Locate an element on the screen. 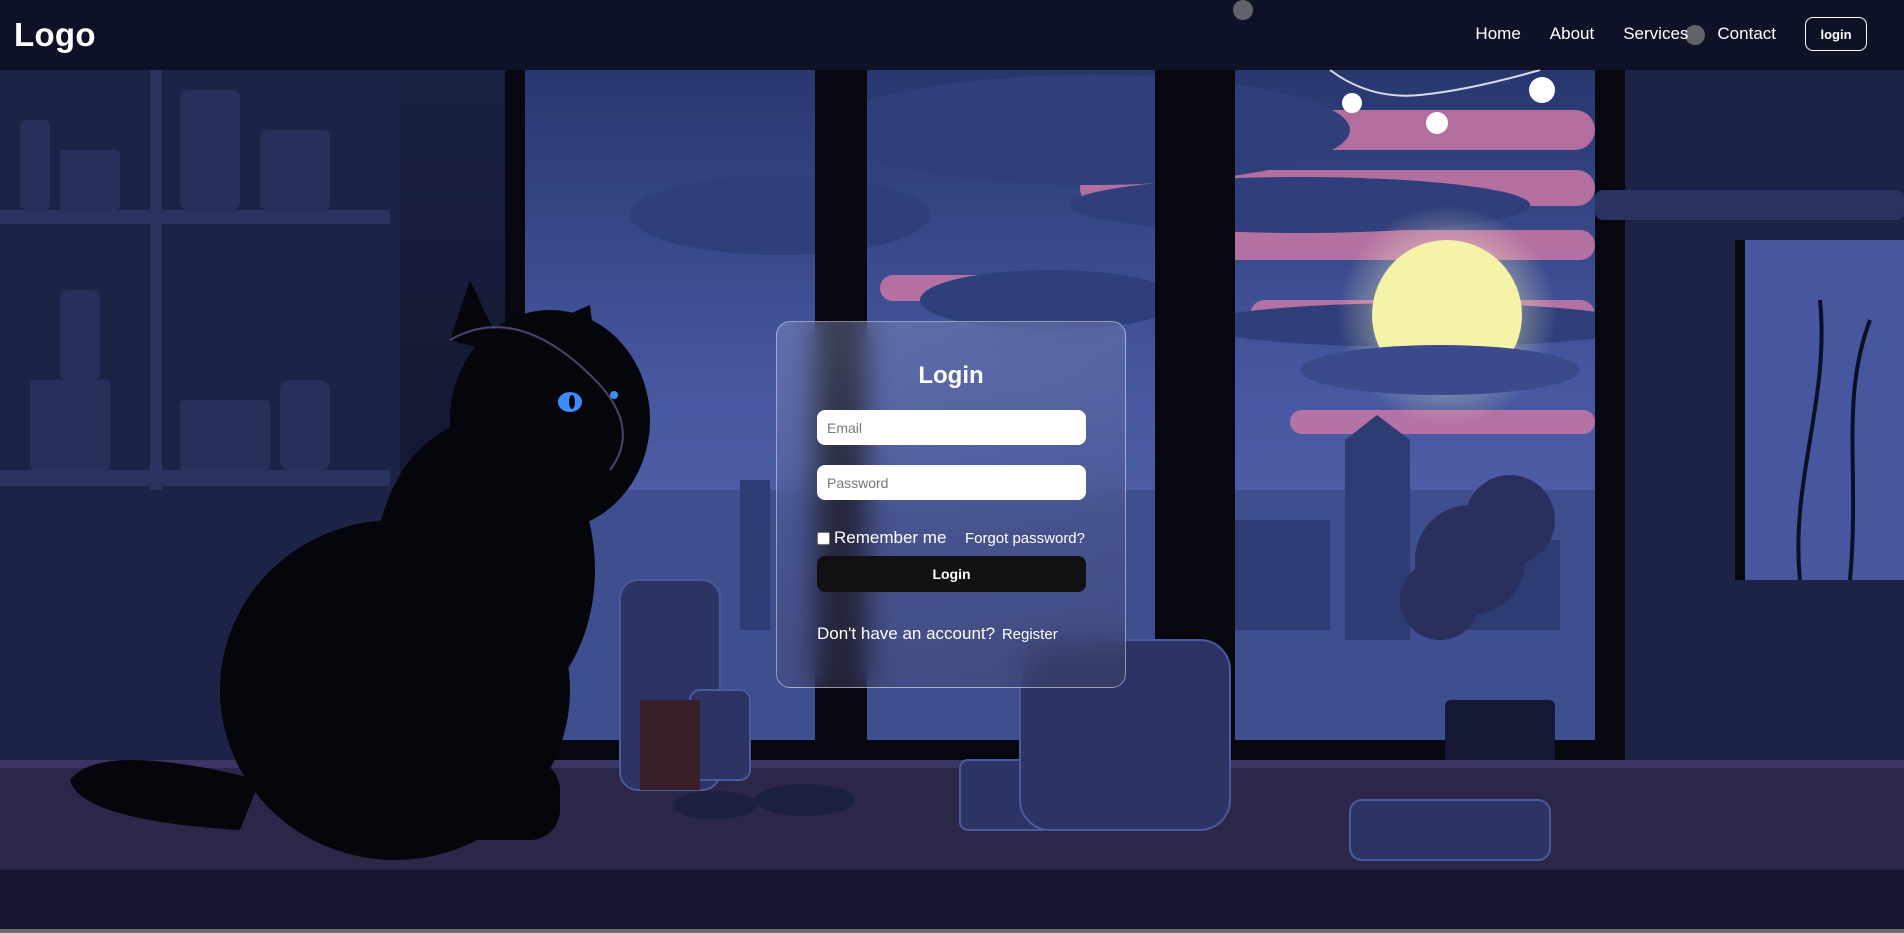 The width and height of the screenshot is (1904, 933). top-navigation-bar: Logo Home About Services Contact login is located at coordinates (952, 35).